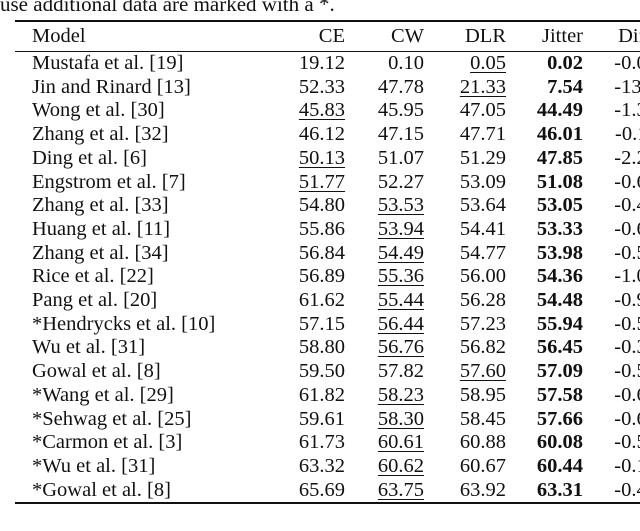  What do you see at coordinates (559, 371) in the screenshot?
I see `cell-jitter-value: 57.09` at bounding box center [559, 371].